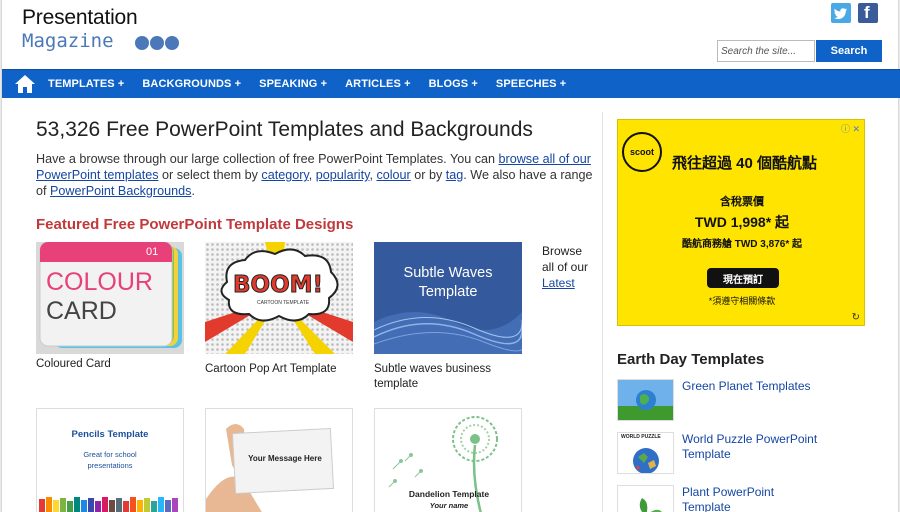 The height and width of the screenshot is (512, 900). I want to click on template-caption: Subtle waves business template, so click(448, 377).